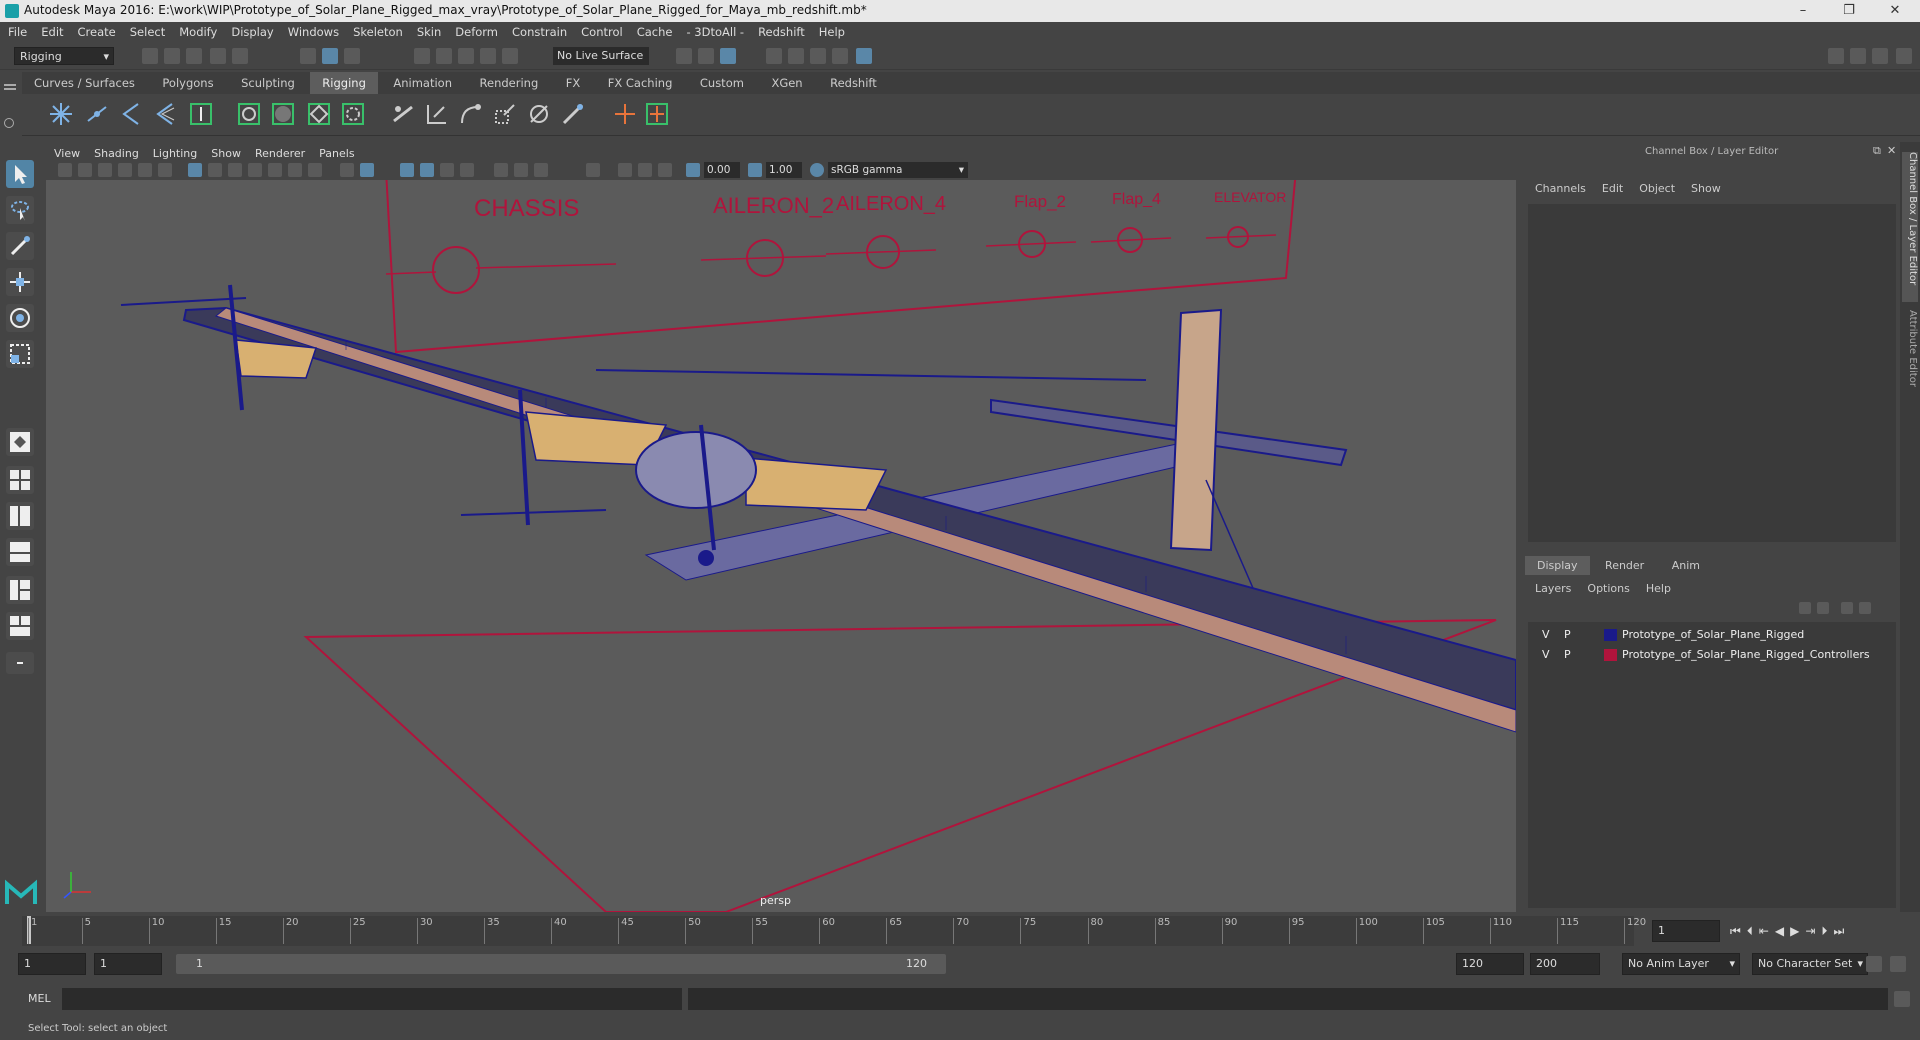 This screenshot has height=1040, width=1920. What do you see at coordinates (1131, 240) in the screenshot?
I see `flap-4-controller` at bounding box center [1131, 240].